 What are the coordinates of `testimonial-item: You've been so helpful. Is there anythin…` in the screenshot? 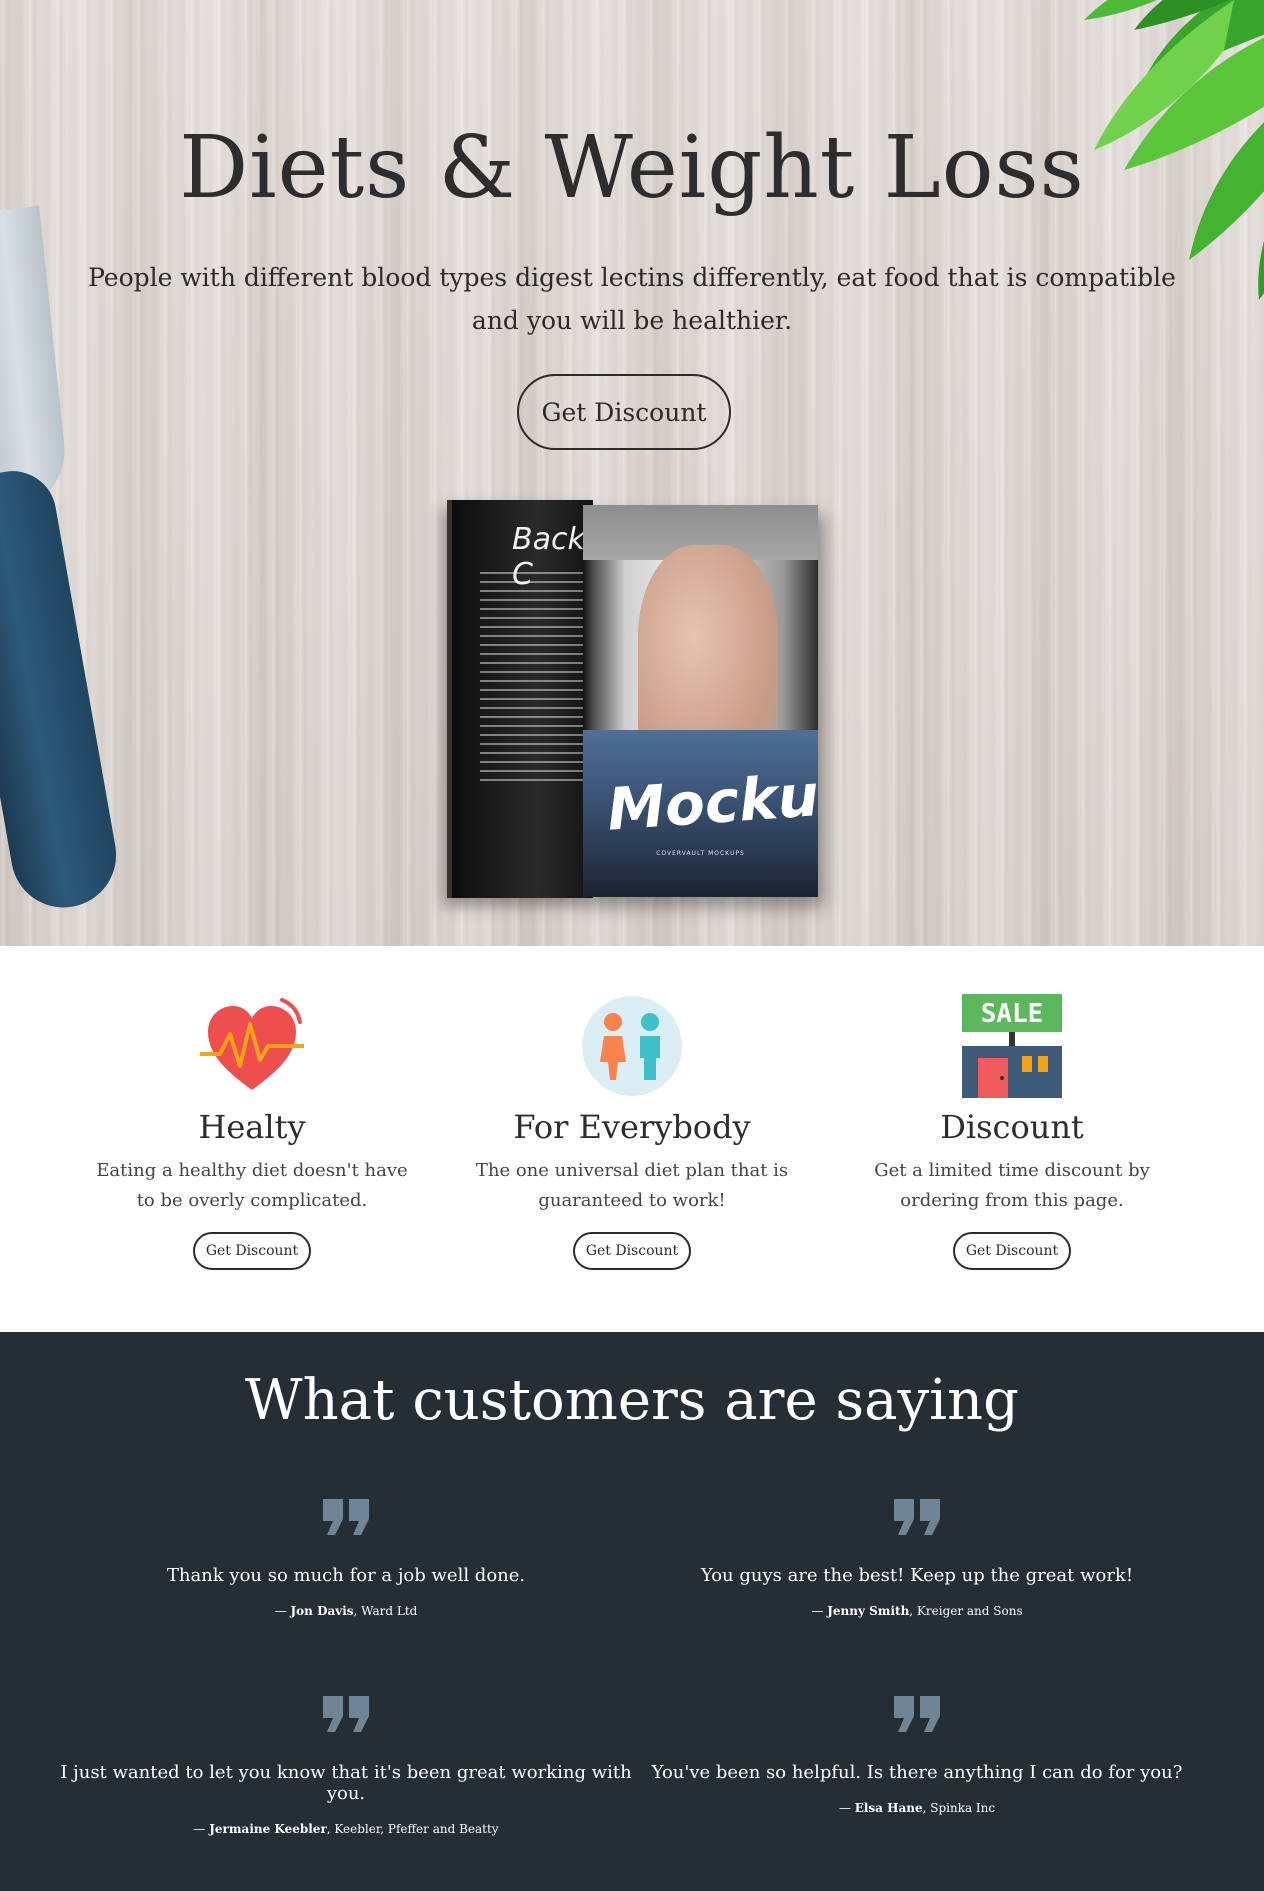 It's located at (917, 1754).